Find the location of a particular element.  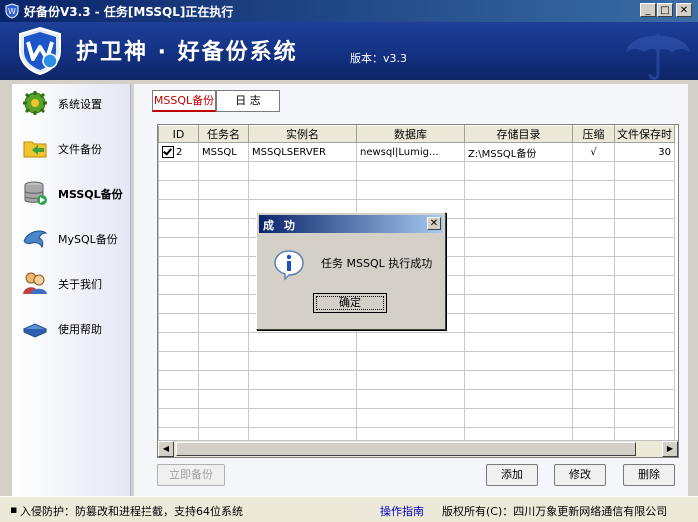

add-button: 添加 is located at coordinates (512, 475).